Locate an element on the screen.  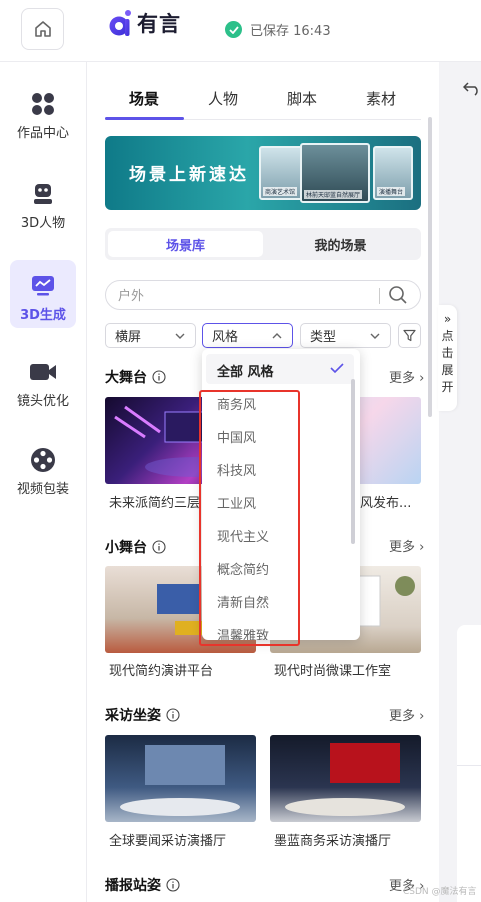
style-select-value: 风格 is located at coordinates (225, 337).